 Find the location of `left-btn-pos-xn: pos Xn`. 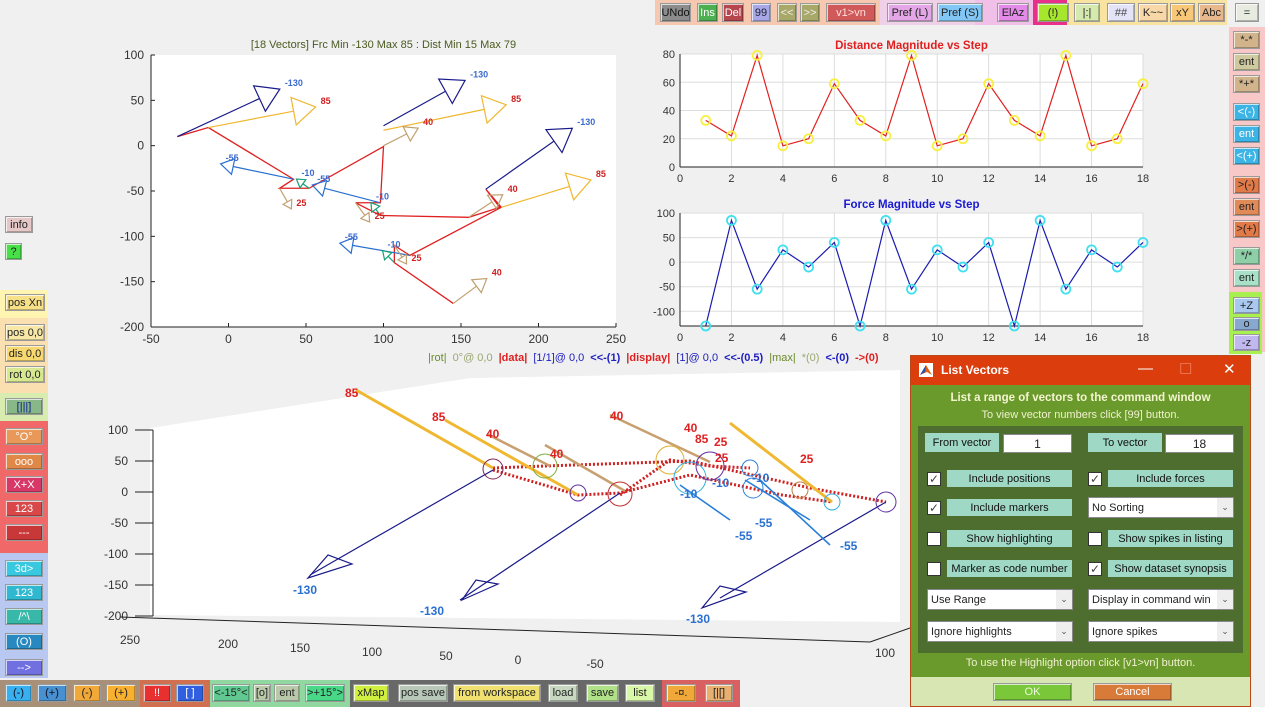

left-btn-pos-xn: pos Xn is located at coordinates (25, 302).